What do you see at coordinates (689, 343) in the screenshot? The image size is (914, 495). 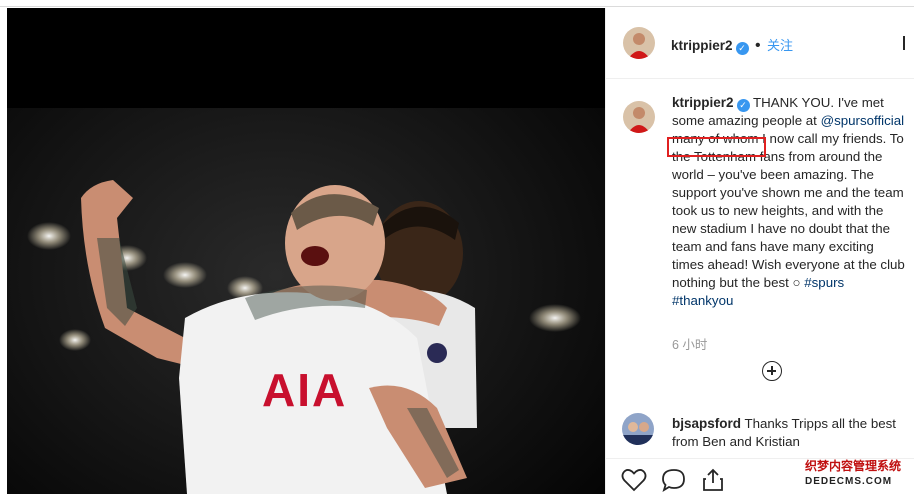 I see `post-timestamp: 6 小时` at bounding box center [689, 343].